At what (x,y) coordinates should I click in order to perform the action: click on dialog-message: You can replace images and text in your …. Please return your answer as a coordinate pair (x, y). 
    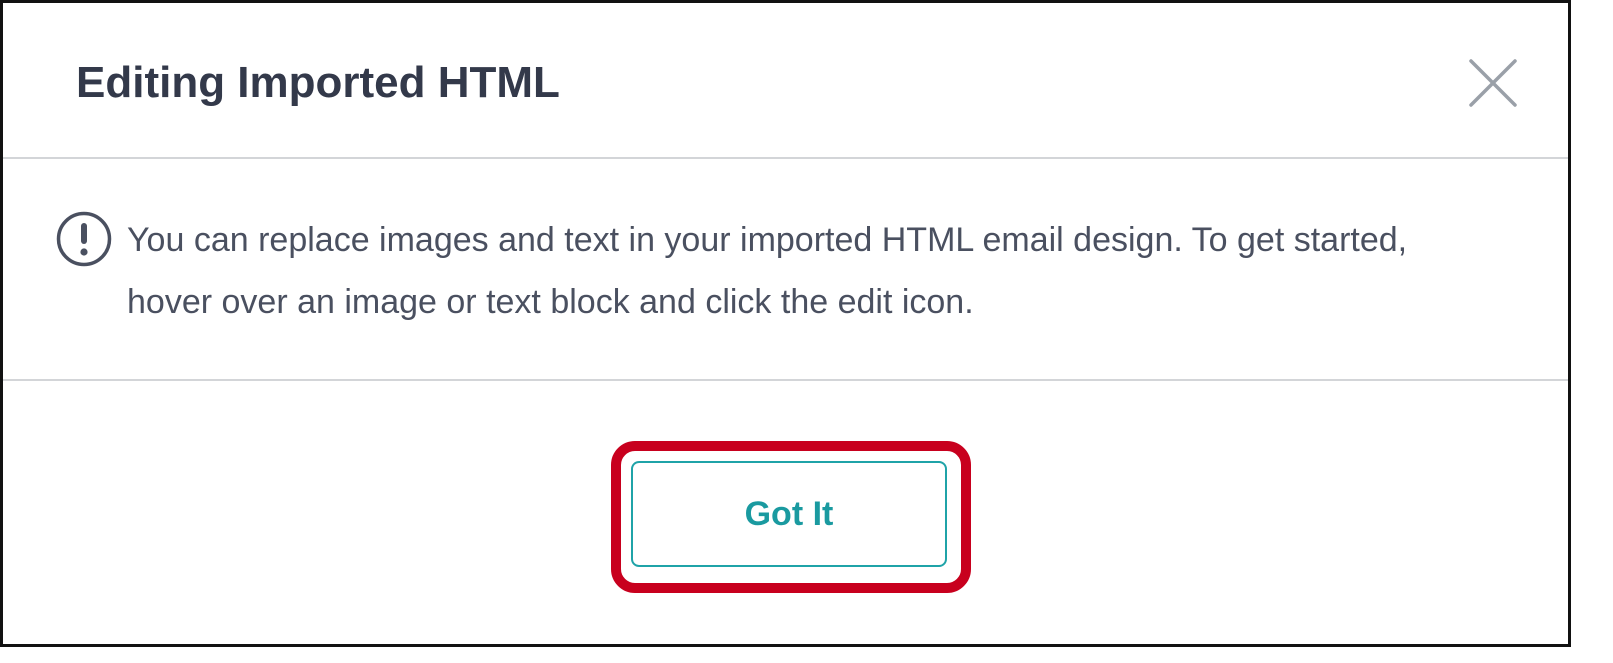
    Looking at the image, I should click on (767, 271).